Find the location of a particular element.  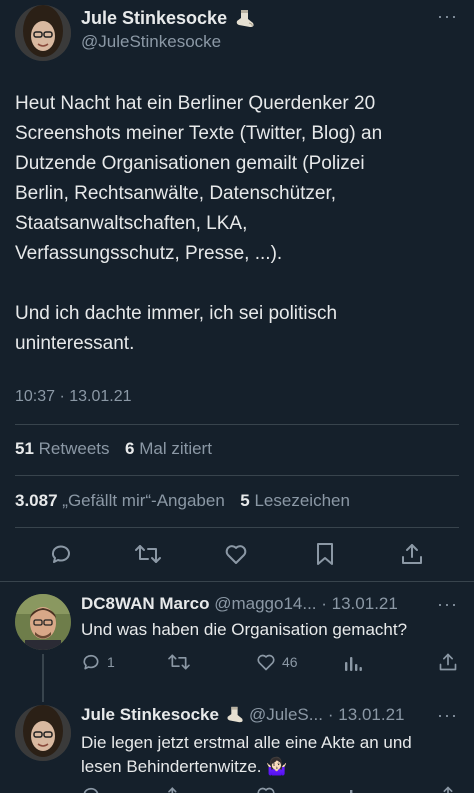

reply-header: DC8WAN Marco @maggo14... · 13.01.21 is located at coordinates (239, 604).